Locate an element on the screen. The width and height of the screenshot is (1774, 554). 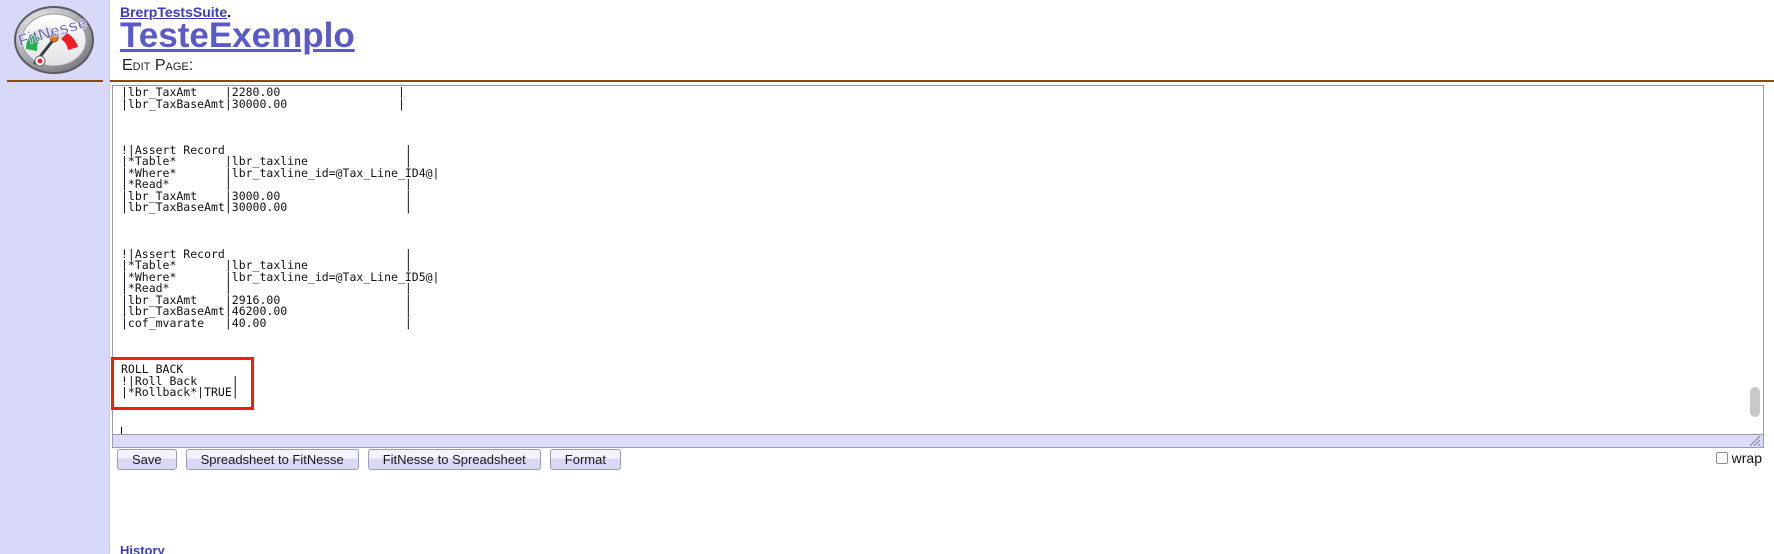
format-button: Format is located at coordinates (585, 459).